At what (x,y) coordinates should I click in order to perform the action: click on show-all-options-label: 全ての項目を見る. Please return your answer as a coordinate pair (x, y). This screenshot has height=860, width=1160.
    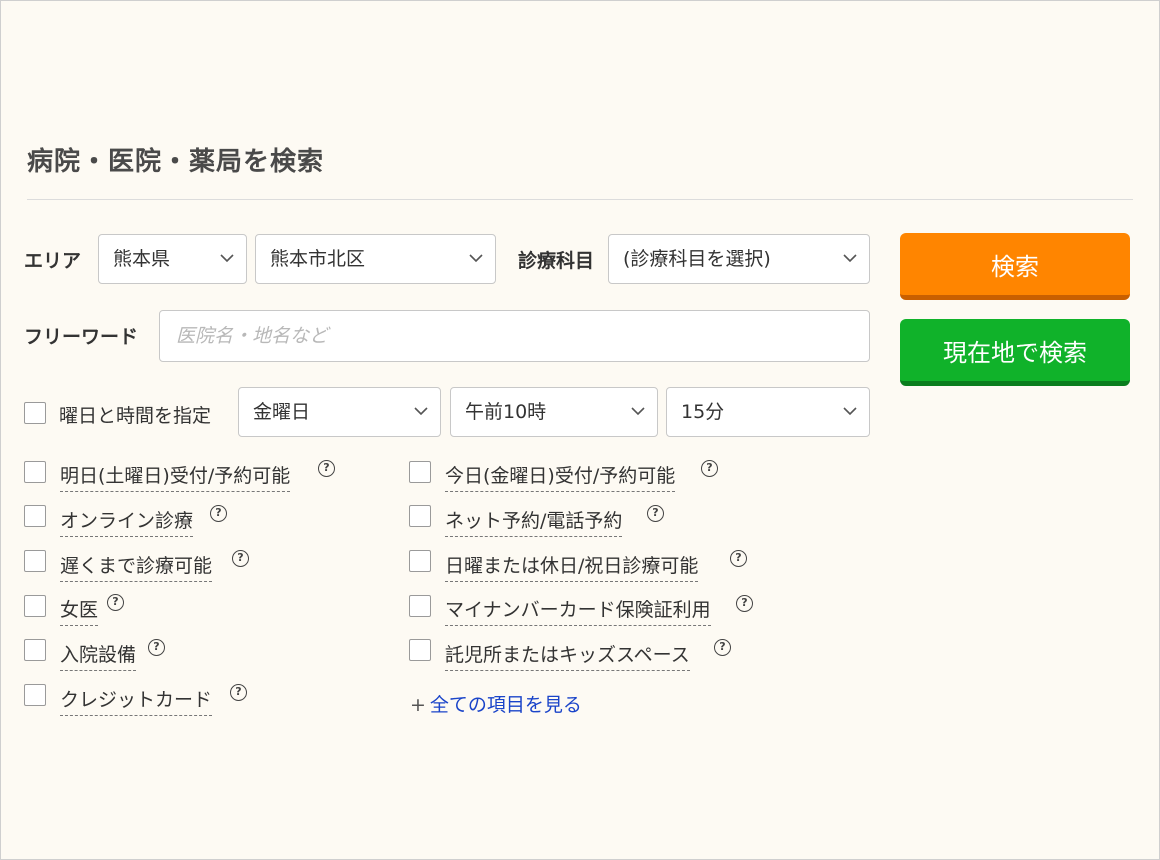
    Looking at the image, I should click on (505, 705).